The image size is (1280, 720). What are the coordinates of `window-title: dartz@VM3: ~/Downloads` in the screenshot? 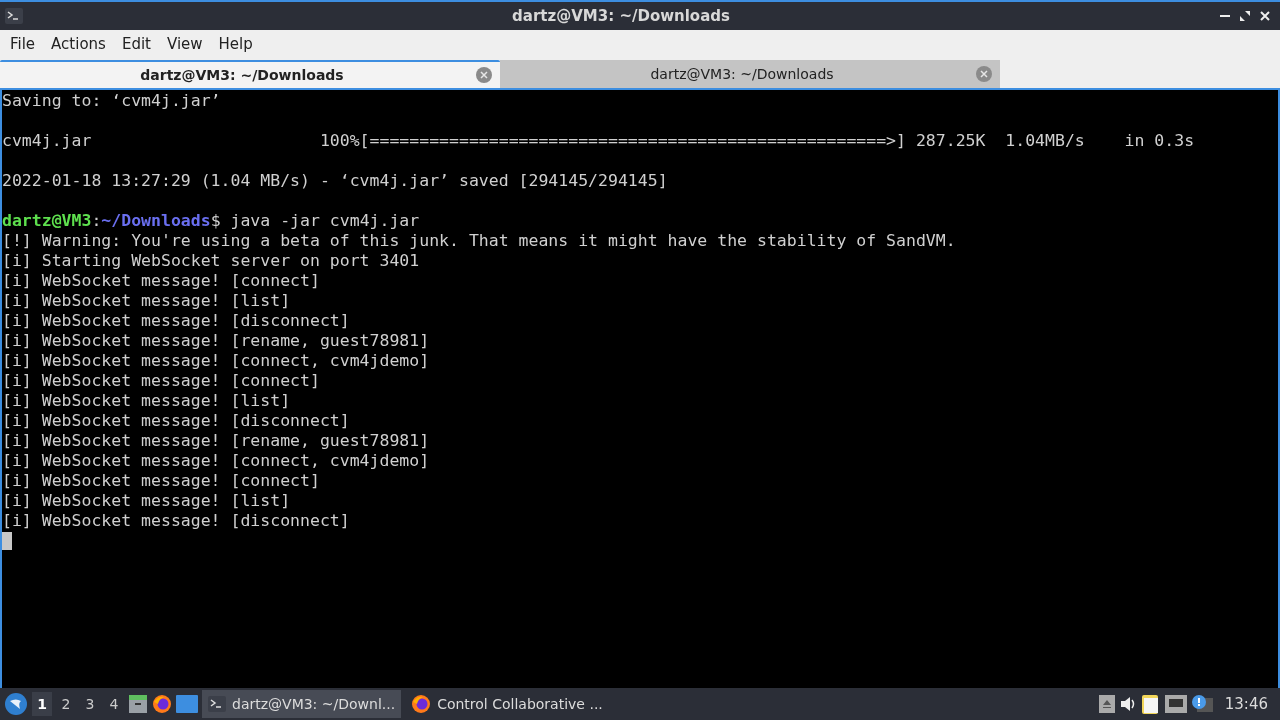 It's located at (621, 16).